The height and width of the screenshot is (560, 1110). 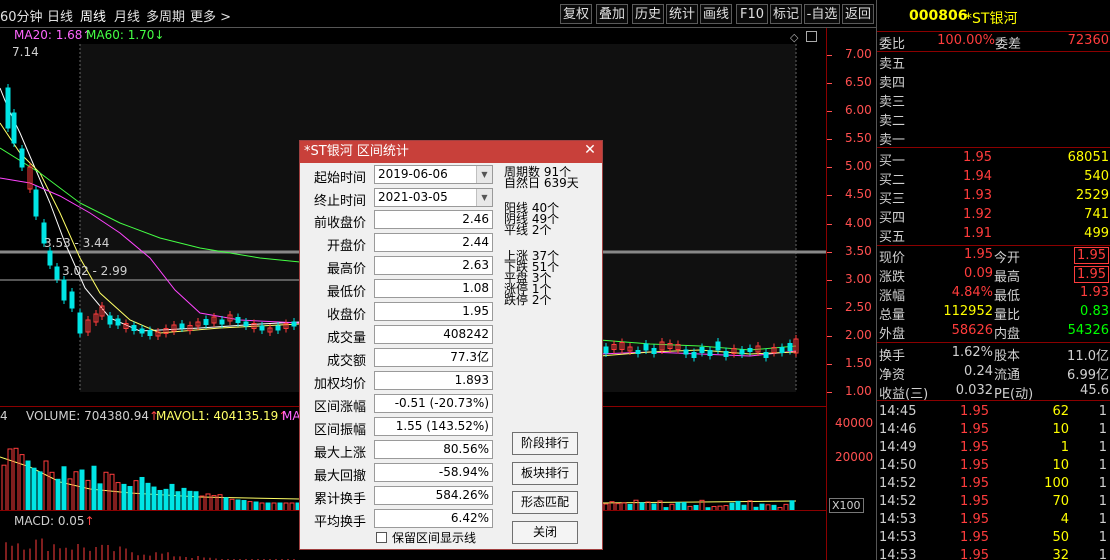 I want to click on stat-value: 4.84%, so click(x=972, y=292).